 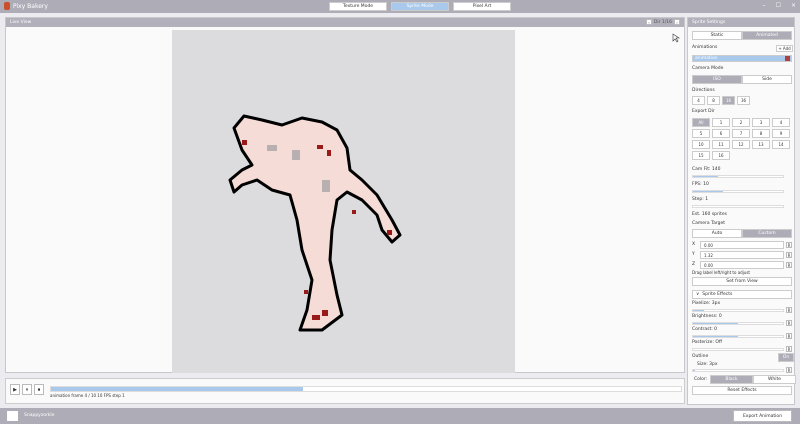 I want to click on export-dir-16: 16, so click(x=721, y=155).